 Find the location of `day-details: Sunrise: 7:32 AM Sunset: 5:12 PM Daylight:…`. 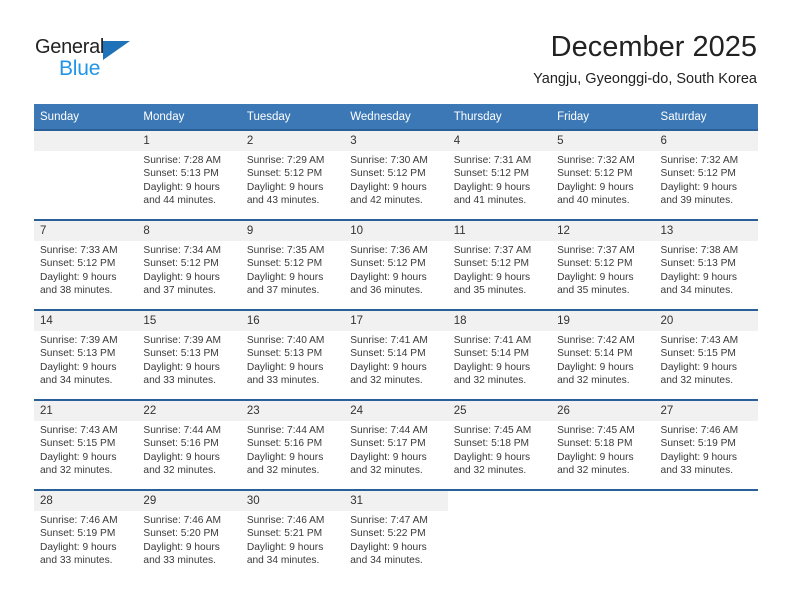

day-details: Sunrise: 7:32 AM Sunset: 5:12 PM Daylight:… is located at coordinates (602, 179).